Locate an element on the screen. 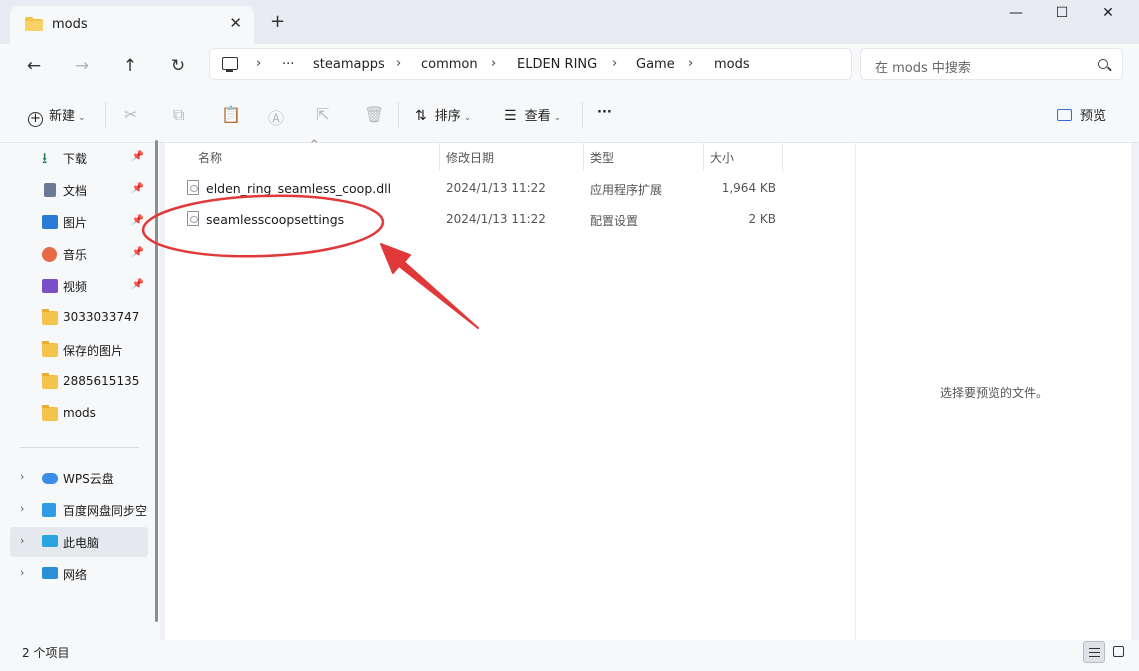 This screenshot has height=671, width=1139. up-button: ↑ is located at coordinates (130, 66).